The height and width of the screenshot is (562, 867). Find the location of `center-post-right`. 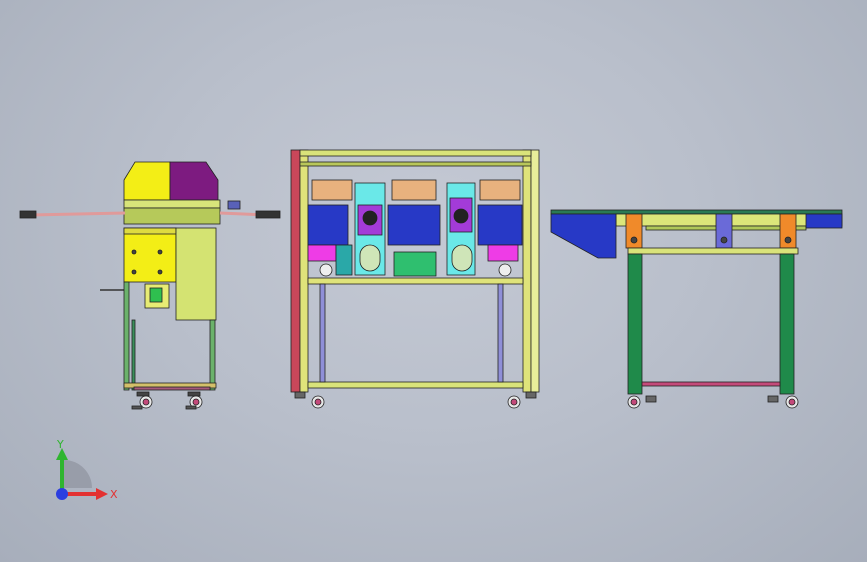

center-post-right is located at coordinates (527, 271).